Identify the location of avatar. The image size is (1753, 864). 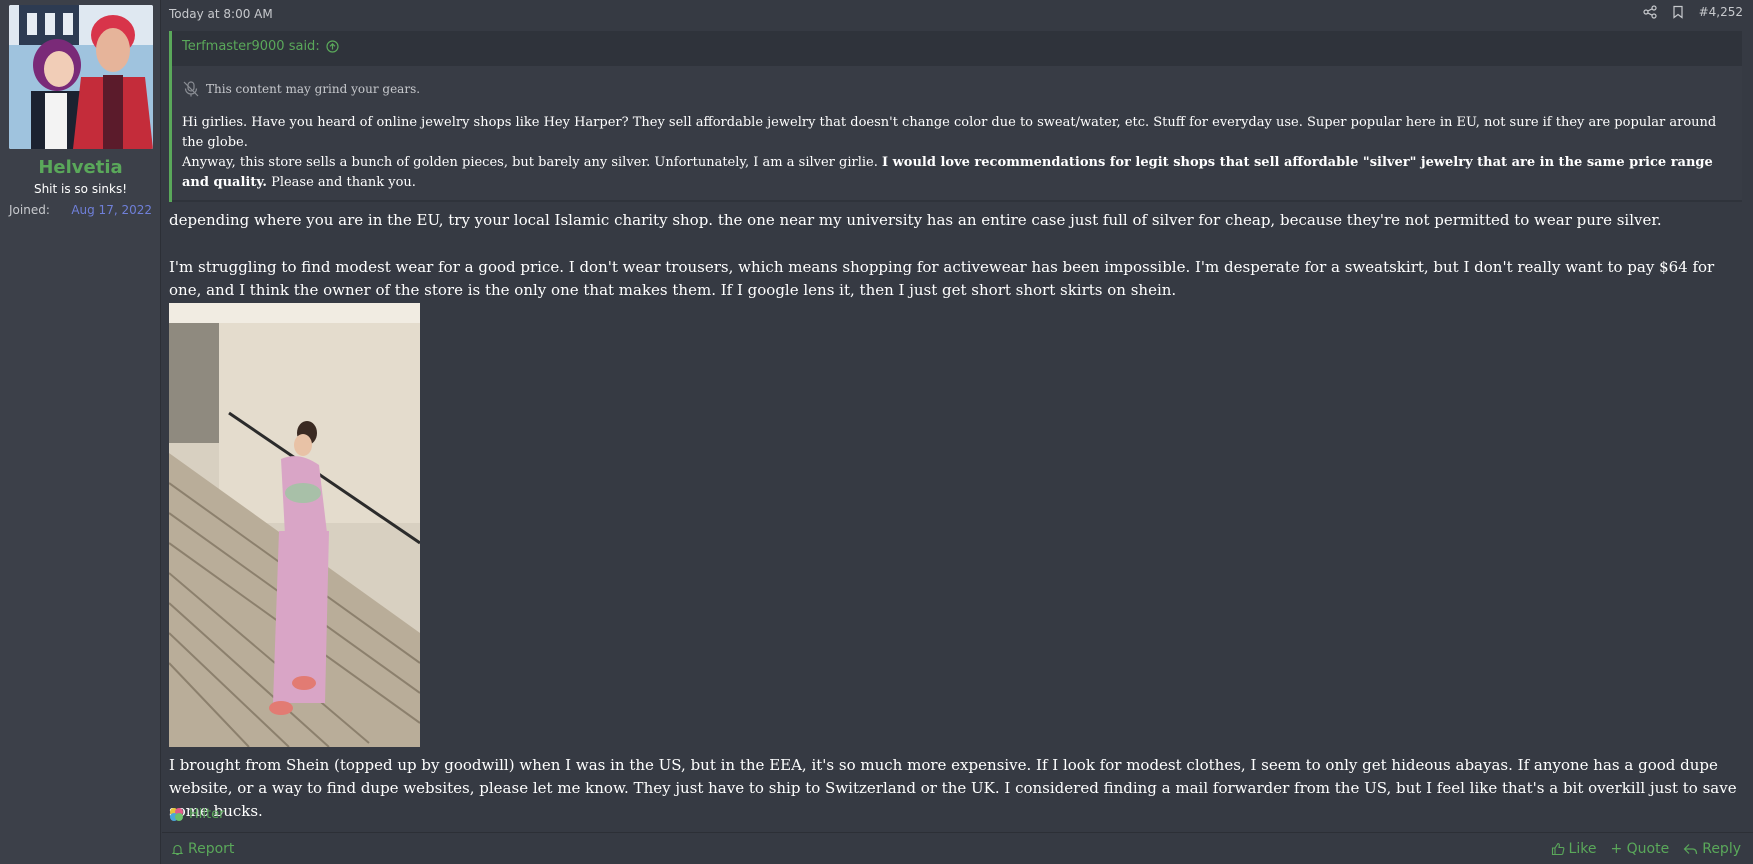
(81, 77).